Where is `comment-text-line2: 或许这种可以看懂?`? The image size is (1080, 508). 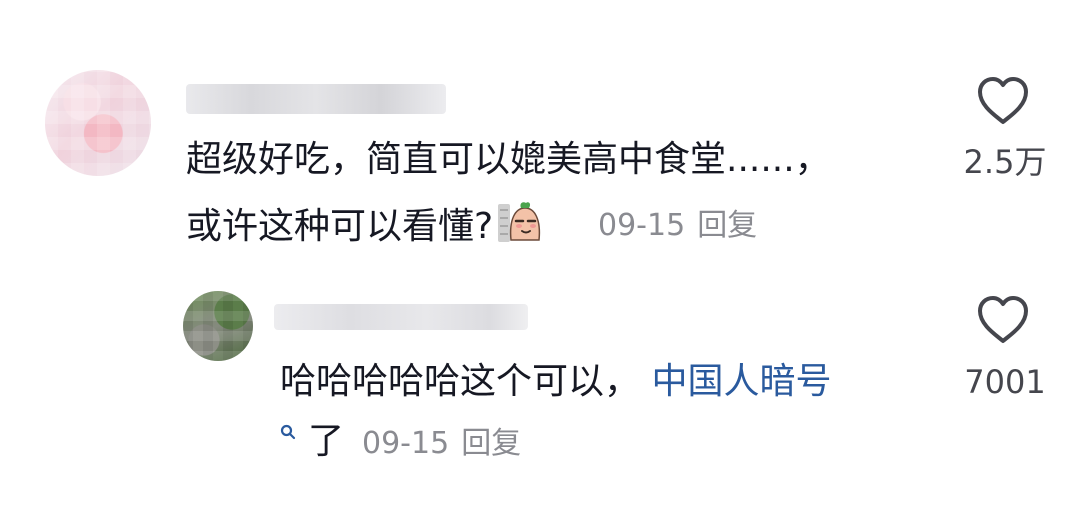 comment-text-line2: 或许这种可以看懂? is located at coordinates (364, 226).